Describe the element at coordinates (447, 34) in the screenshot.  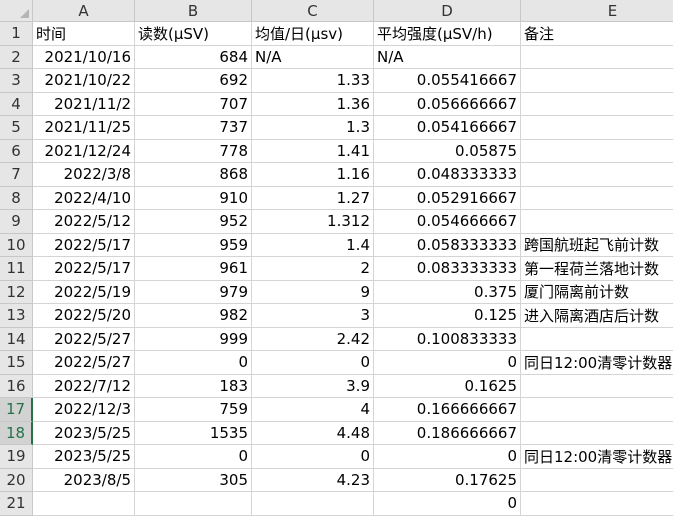
I see `cell-d: 平均强度(μSV/h)` at that location.